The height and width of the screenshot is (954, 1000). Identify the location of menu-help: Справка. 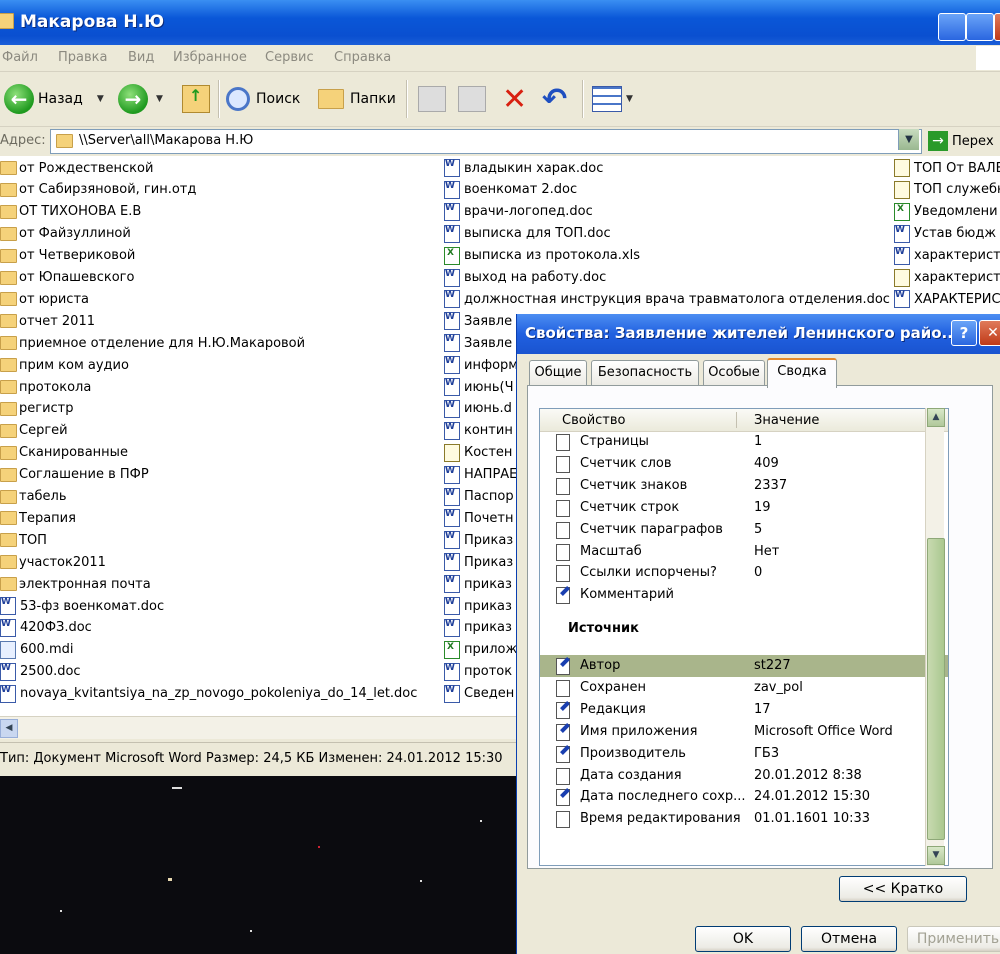
(362, 57).